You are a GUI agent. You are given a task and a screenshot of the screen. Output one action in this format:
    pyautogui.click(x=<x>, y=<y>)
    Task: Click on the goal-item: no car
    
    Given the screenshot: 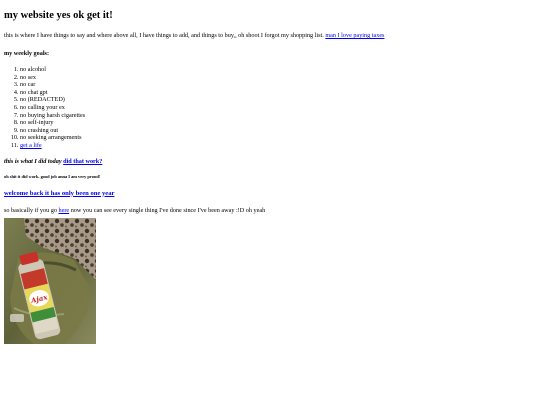 What is the action you would take?
    pyautogui.click(x=278, y=85)
    